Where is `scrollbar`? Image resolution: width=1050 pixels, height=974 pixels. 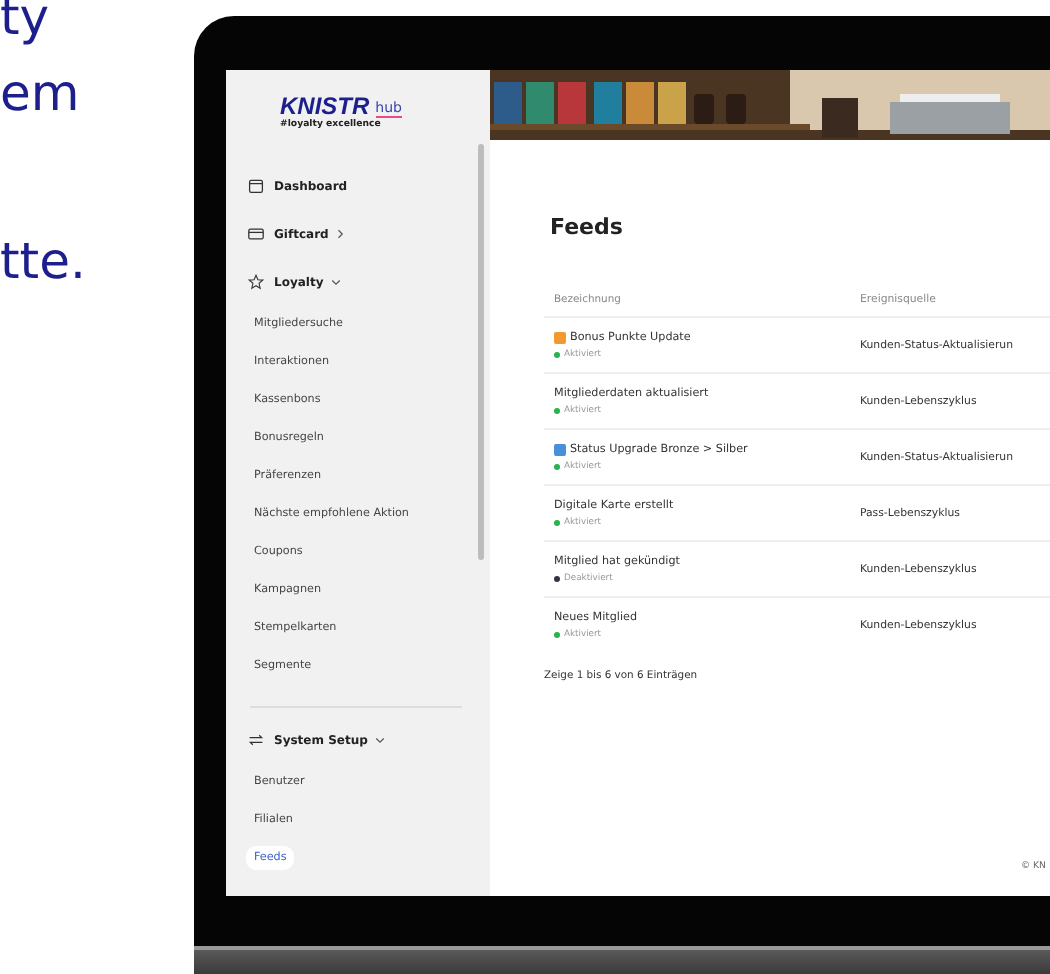
scrollbar is located at coordinates (481, 352).